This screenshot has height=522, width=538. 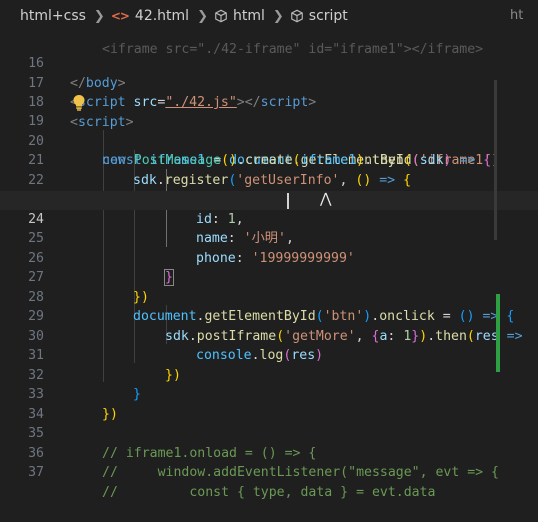 I want to click on code-line: 22 return {, so click(x=269, y=180).